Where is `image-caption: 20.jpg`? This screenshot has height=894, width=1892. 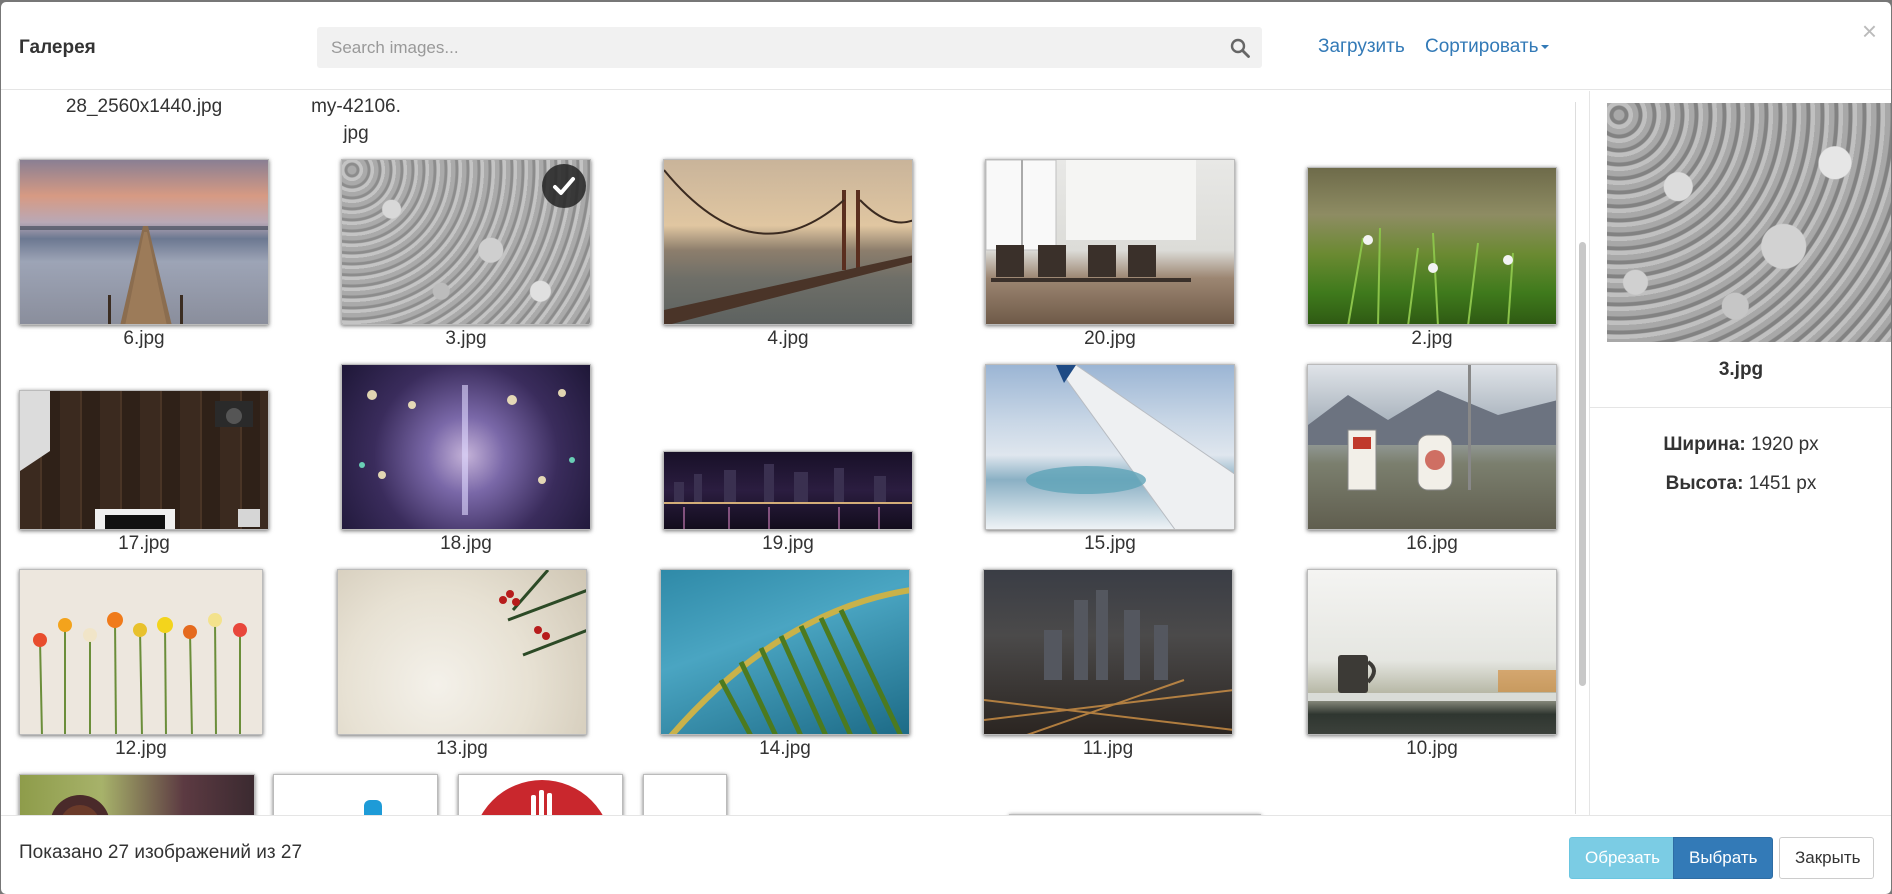 image-caption: 20.jpg is located at coordinates (1110, 338).